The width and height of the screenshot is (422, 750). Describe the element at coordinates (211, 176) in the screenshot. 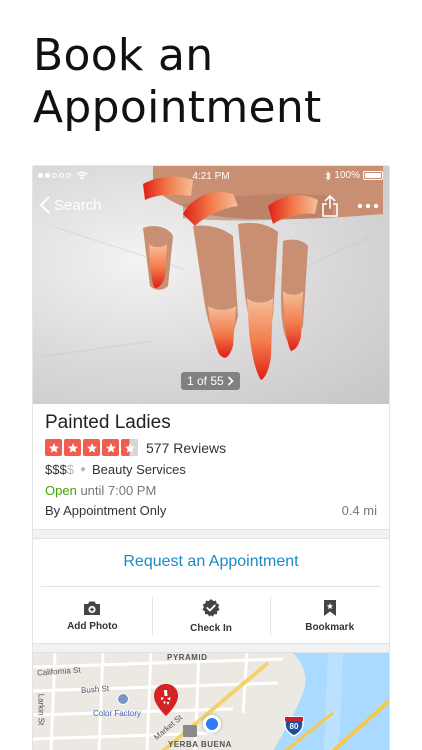

I see `status-bar: 4:21 PM 100%` at that location.